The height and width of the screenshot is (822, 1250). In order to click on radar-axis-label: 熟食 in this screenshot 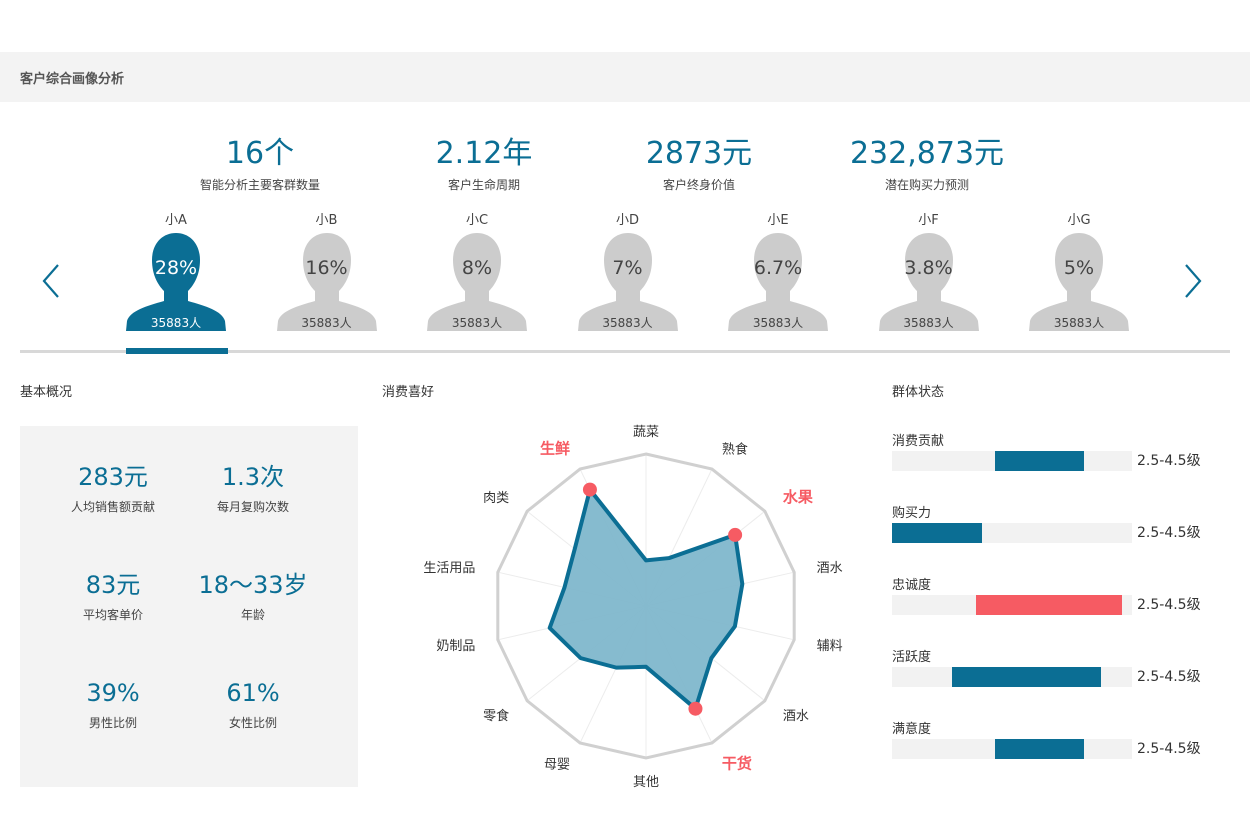, I will do `click(735, 449)`.